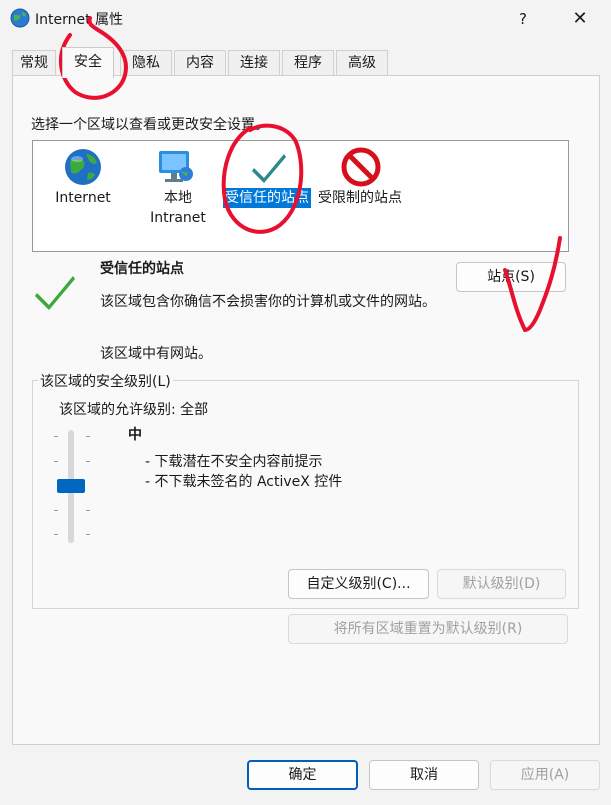 The image size is (611, 805). What do you see at coordinates (308, 62) in the screenshot?
I see `tab-programs: 程序` at bounding box center [308, 62].